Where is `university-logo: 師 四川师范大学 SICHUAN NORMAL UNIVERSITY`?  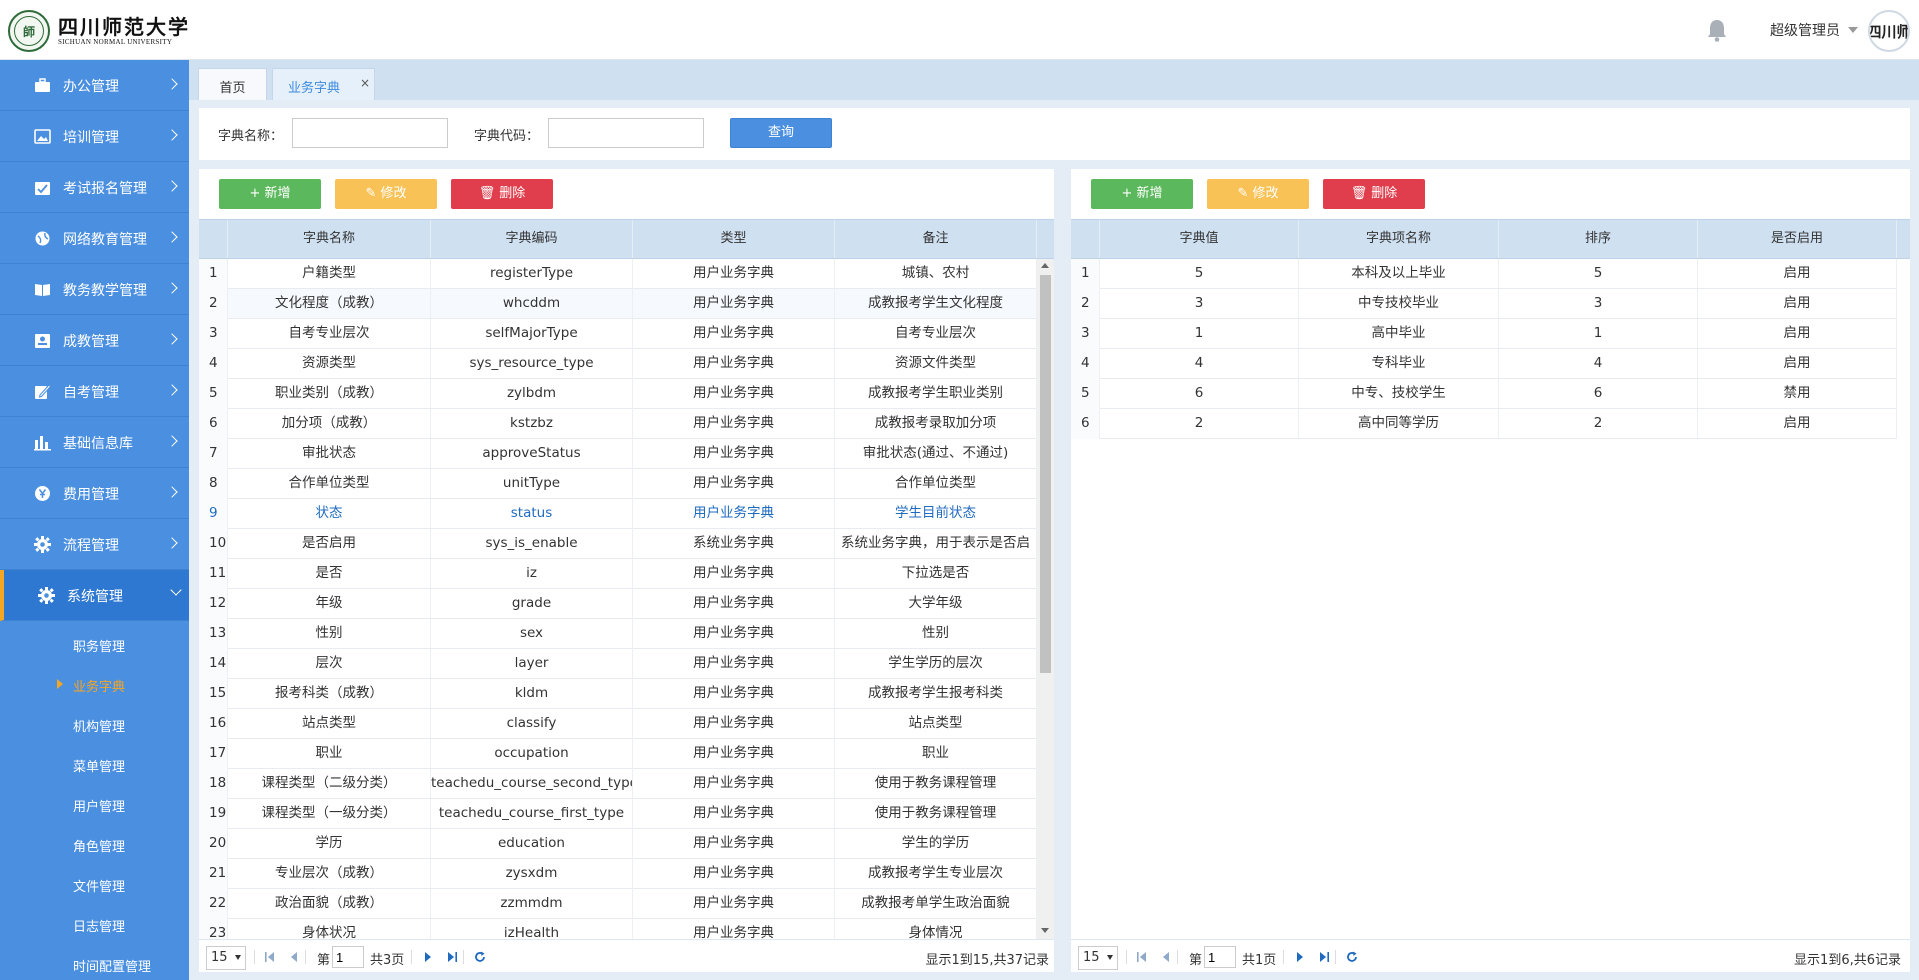 university-logo: 師 四川师范大学 SICHUAN NORMAL UNIVERSITY is located at coordinates (99, 31).